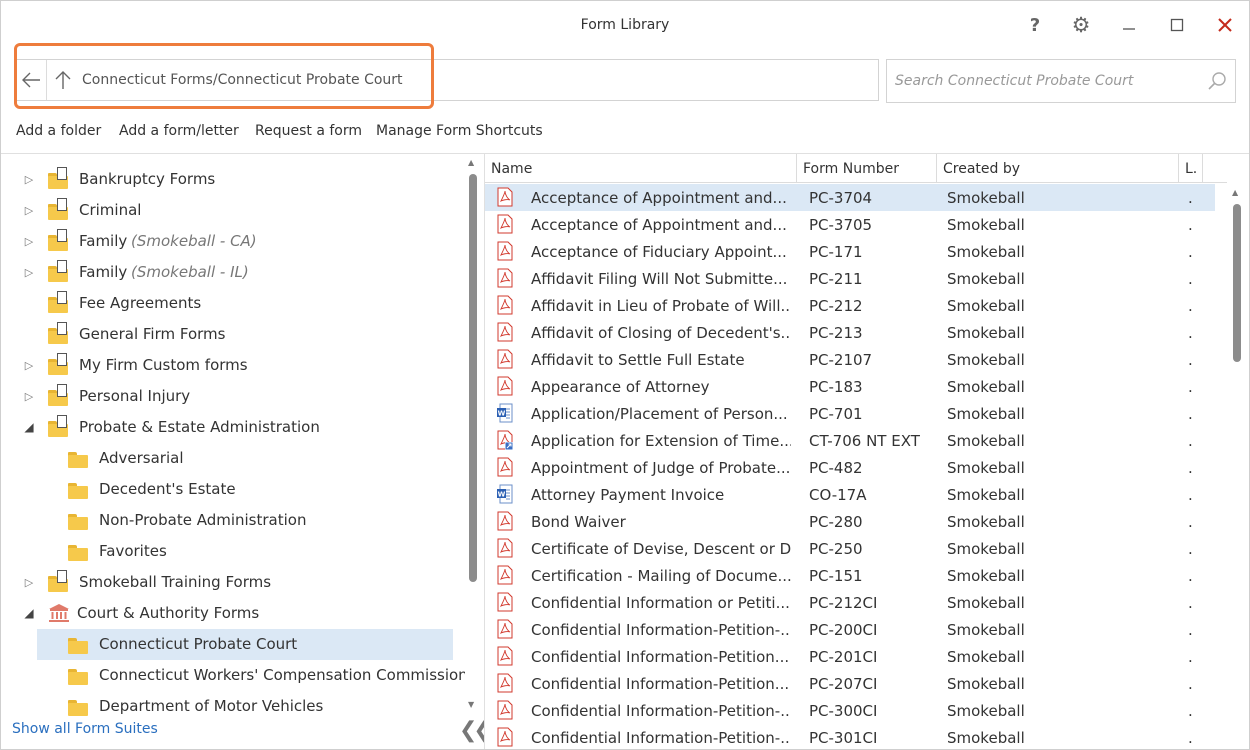  What do you see at coordinates (502, 414) in the screenshot?
I see `svg-text: W` at bounding box center [502, 414].